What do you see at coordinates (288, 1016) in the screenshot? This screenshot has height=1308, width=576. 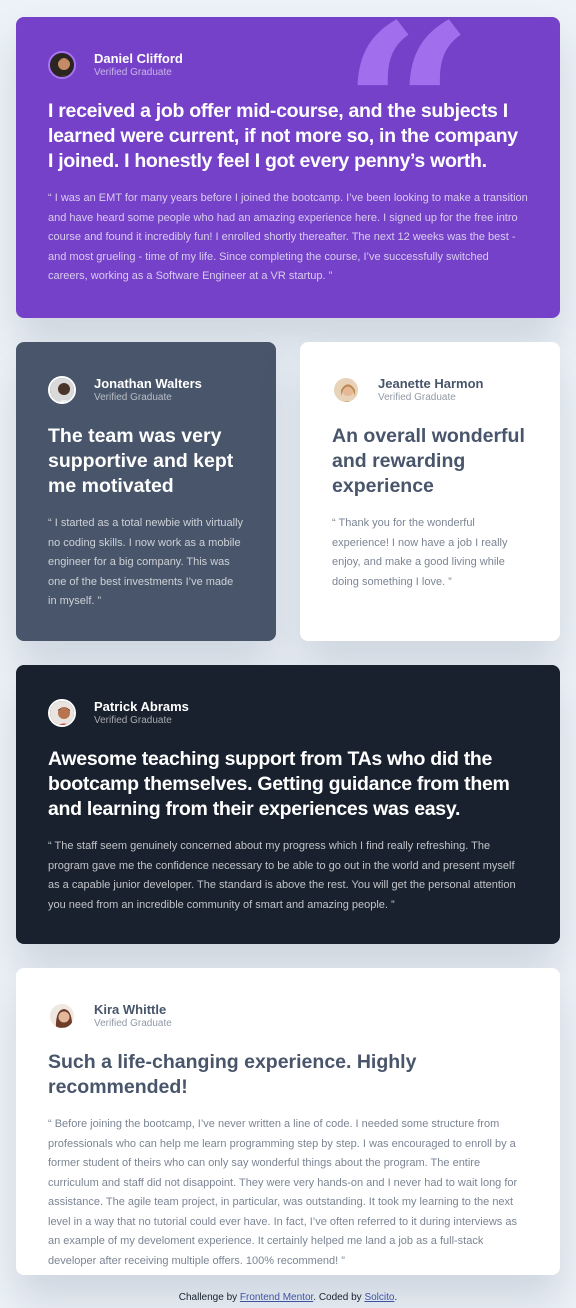 I see `testimonial-header: Kira Whittle Verified Graduate` at bounding box center [288, 1016].